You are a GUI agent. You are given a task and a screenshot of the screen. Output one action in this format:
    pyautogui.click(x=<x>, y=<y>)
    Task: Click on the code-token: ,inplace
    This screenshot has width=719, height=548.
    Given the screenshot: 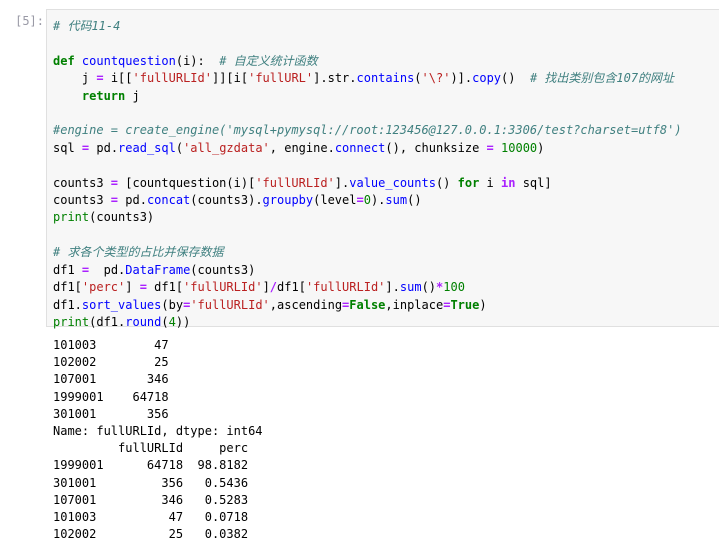 What is the action you would take?
    pyautogui.click(x=414, y=304)
    